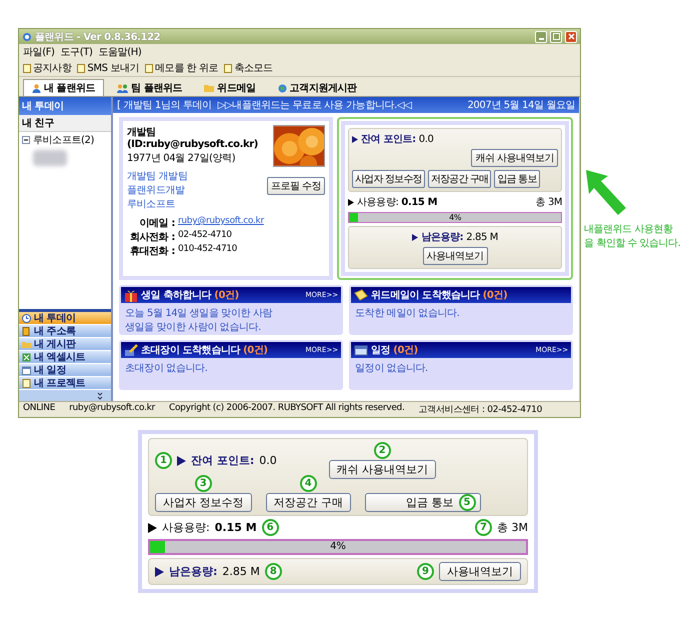 This screenshot has height=620, width=690. What do you see at coordinates (633, 236) in the screenshot?
I see `callout-text: 내플랜위드 사용현황 을 확인할 수 있습니다.` at bounding box center [633, 236].